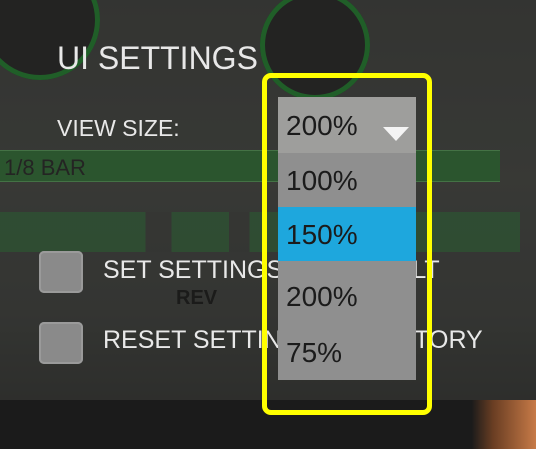 Image resolution: width=536 pixels, height=449 pixels. Describe the element at coordinates (61, 272) in the screenshot. I see `set-default-checkbox` at that location.